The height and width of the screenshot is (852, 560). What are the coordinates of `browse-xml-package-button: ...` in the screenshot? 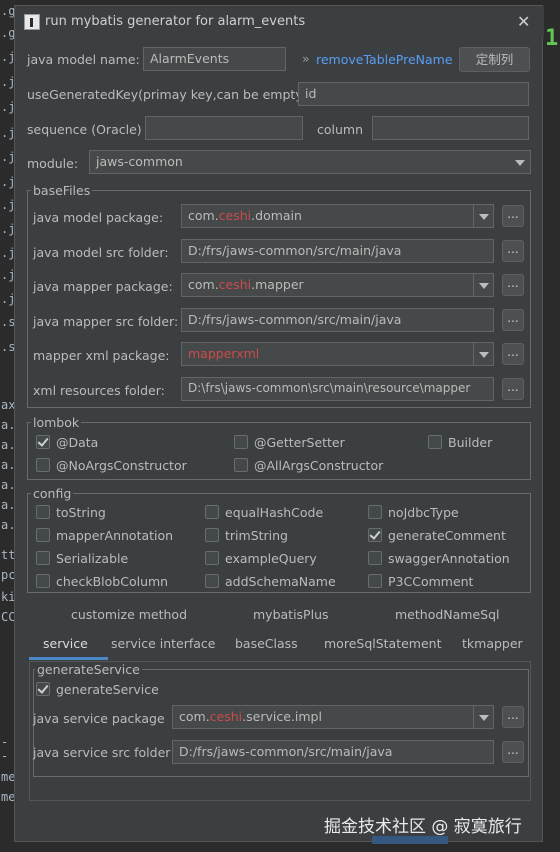 It's located at (513, 354).